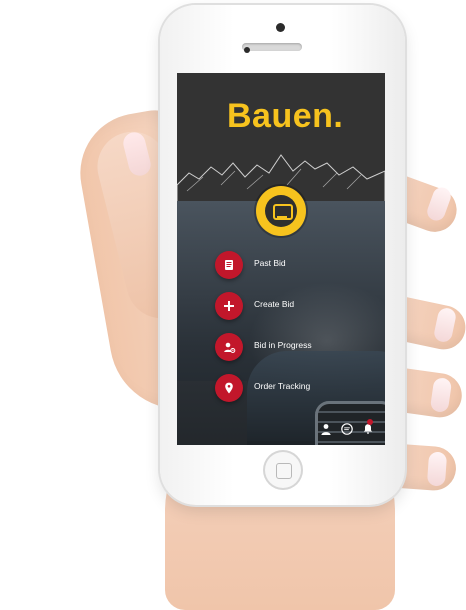 This screenshot has width=466, height=610. I want to click on user-icon, so click(326, 429).